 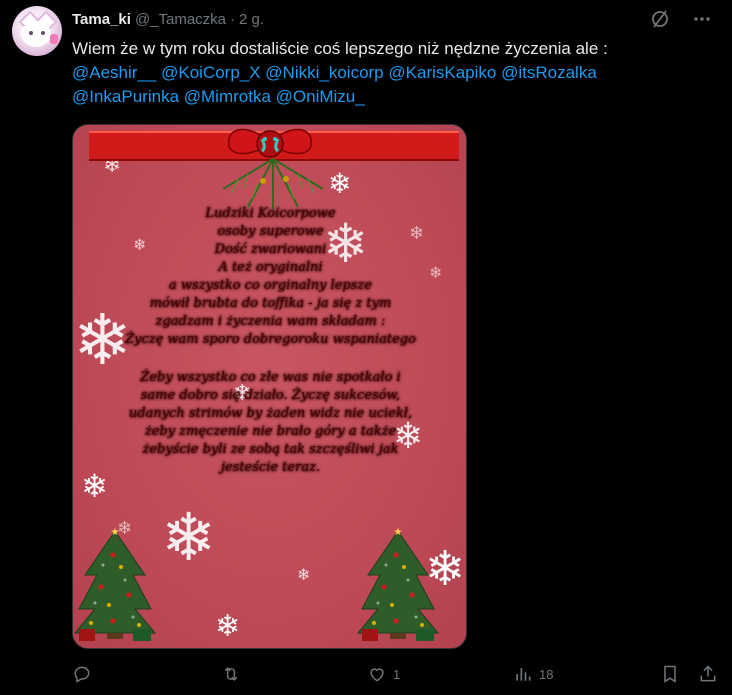 What do you see at coordinates (82, 674) in the screenshot?
I see `reply-icon` at bounding box center [82, 674].